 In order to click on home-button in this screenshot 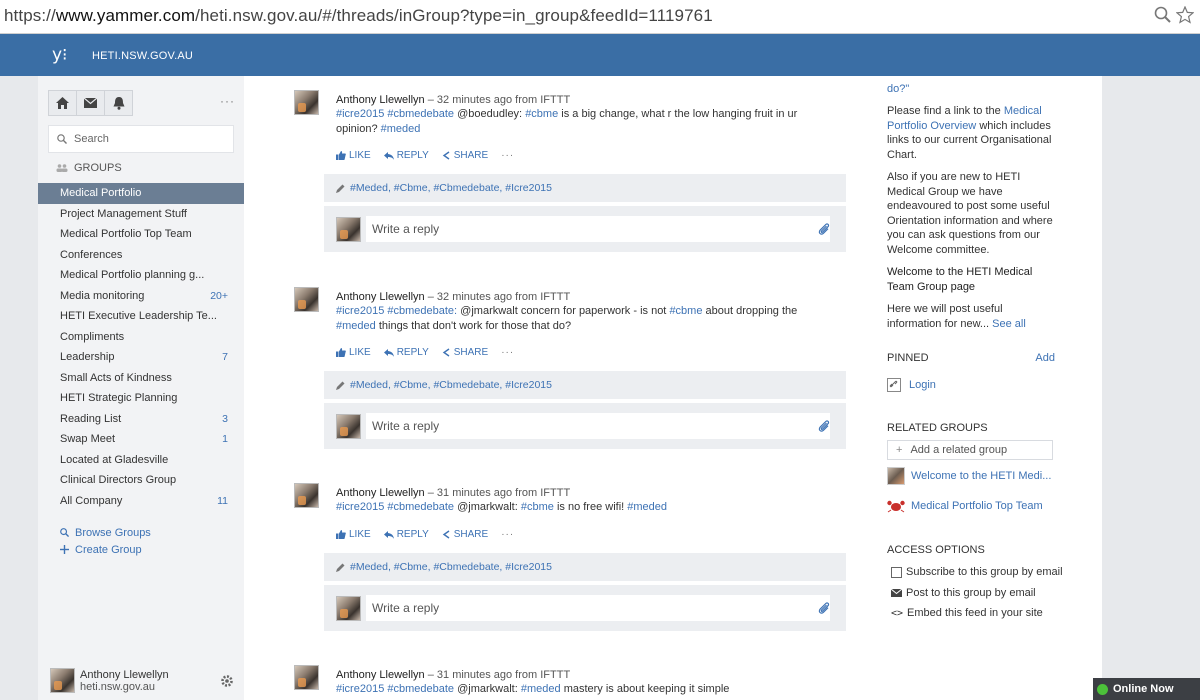, I will do `click(62, 103)`.